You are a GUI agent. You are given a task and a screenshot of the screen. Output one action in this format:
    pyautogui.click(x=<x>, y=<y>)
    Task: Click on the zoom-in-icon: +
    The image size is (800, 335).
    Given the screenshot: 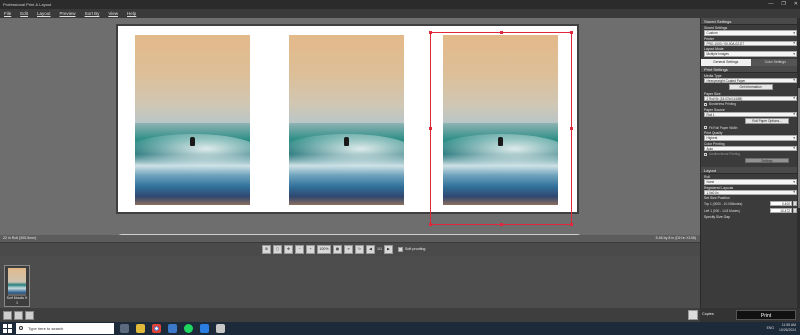 What is the action you would take?
    pyautogui.click(x=310, y=249)
    